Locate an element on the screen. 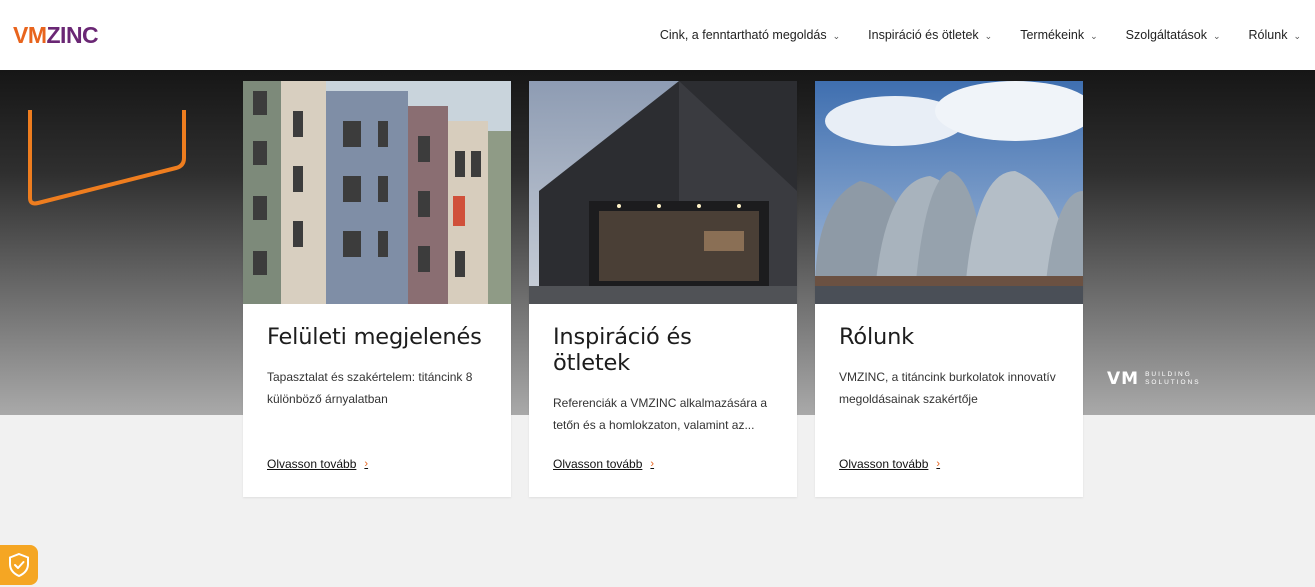 This screenshot has width=1315, height=587. decorative-orange-outline is located at coordinates (107, 158).